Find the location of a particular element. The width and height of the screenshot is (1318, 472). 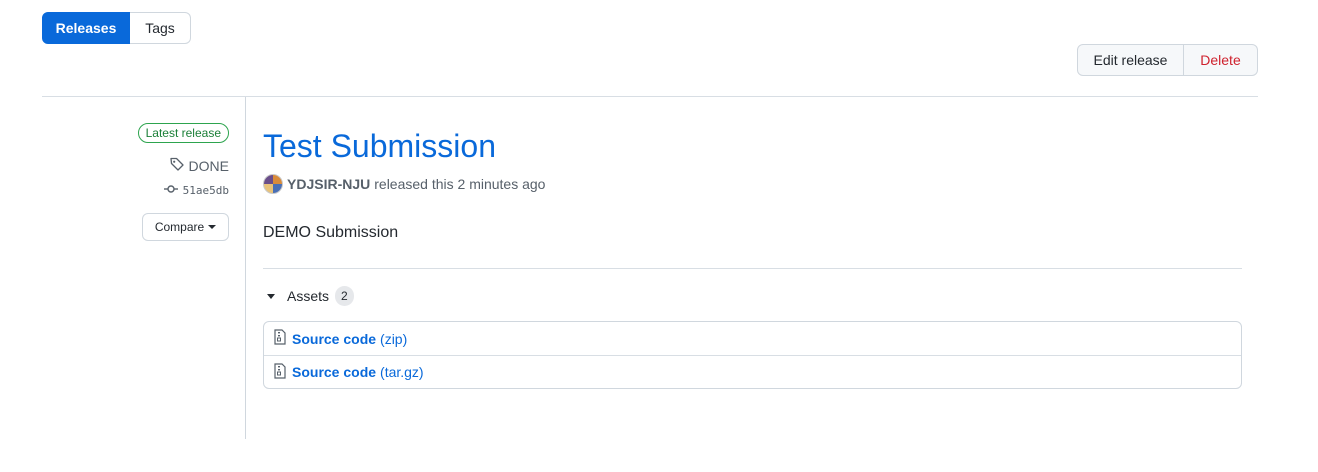

assets-list: Source code (zip) Source code (tar.gz) is located at coordinates (752, 355).